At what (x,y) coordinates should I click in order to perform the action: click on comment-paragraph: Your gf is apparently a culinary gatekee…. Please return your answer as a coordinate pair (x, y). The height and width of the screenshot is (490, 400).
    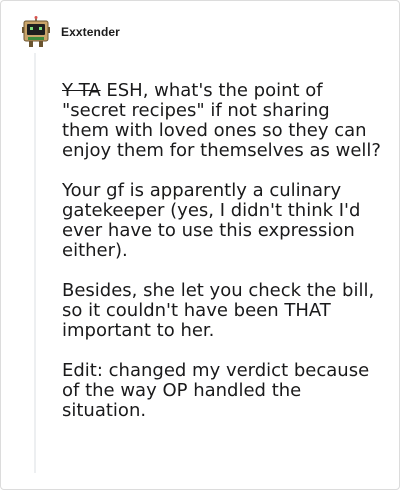
    Looking at the image, I should click on (222, 221).